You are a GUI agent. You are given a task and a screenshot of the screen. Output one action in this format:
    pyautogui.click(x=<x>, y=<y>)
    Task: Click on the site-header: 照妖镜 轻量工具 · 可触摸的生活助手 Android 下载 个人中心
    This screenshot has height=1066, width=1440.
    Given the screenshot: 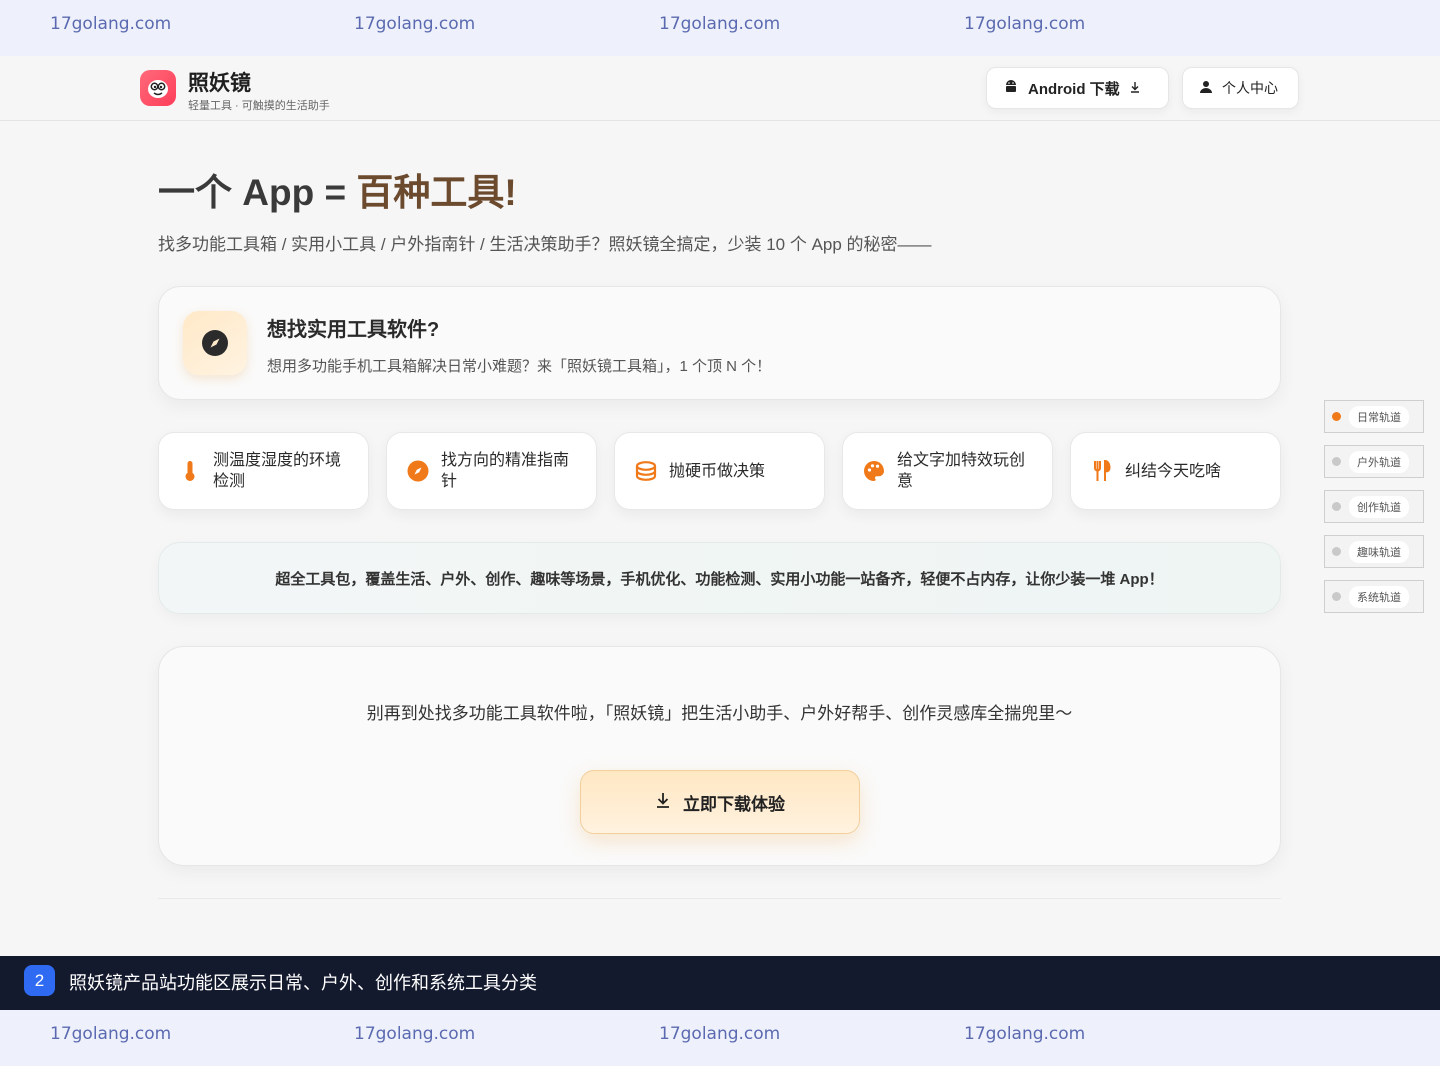 What is the action you would take?
    pyautogui.click(x=720, y=88)
    